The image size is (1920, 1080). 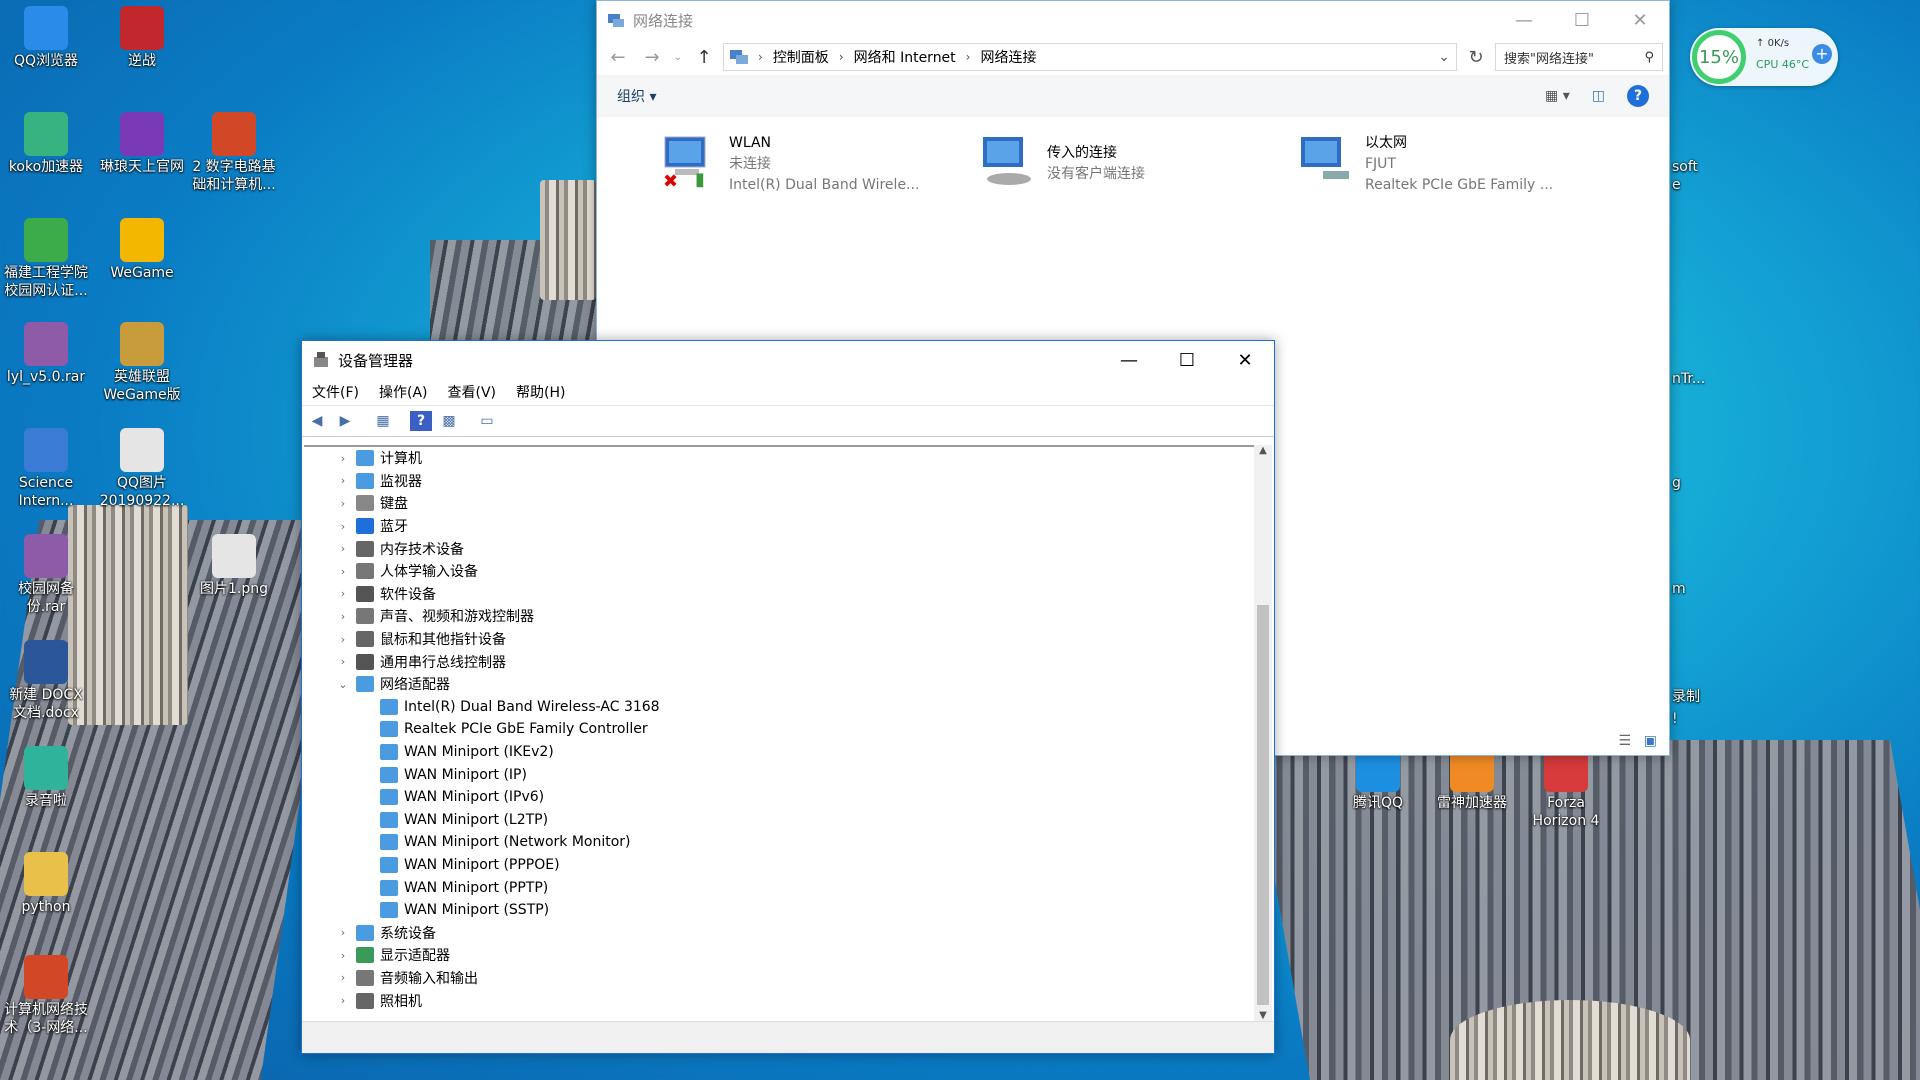 I want to click on desktop-icon: koko加速器, so click(x=46, y=144).